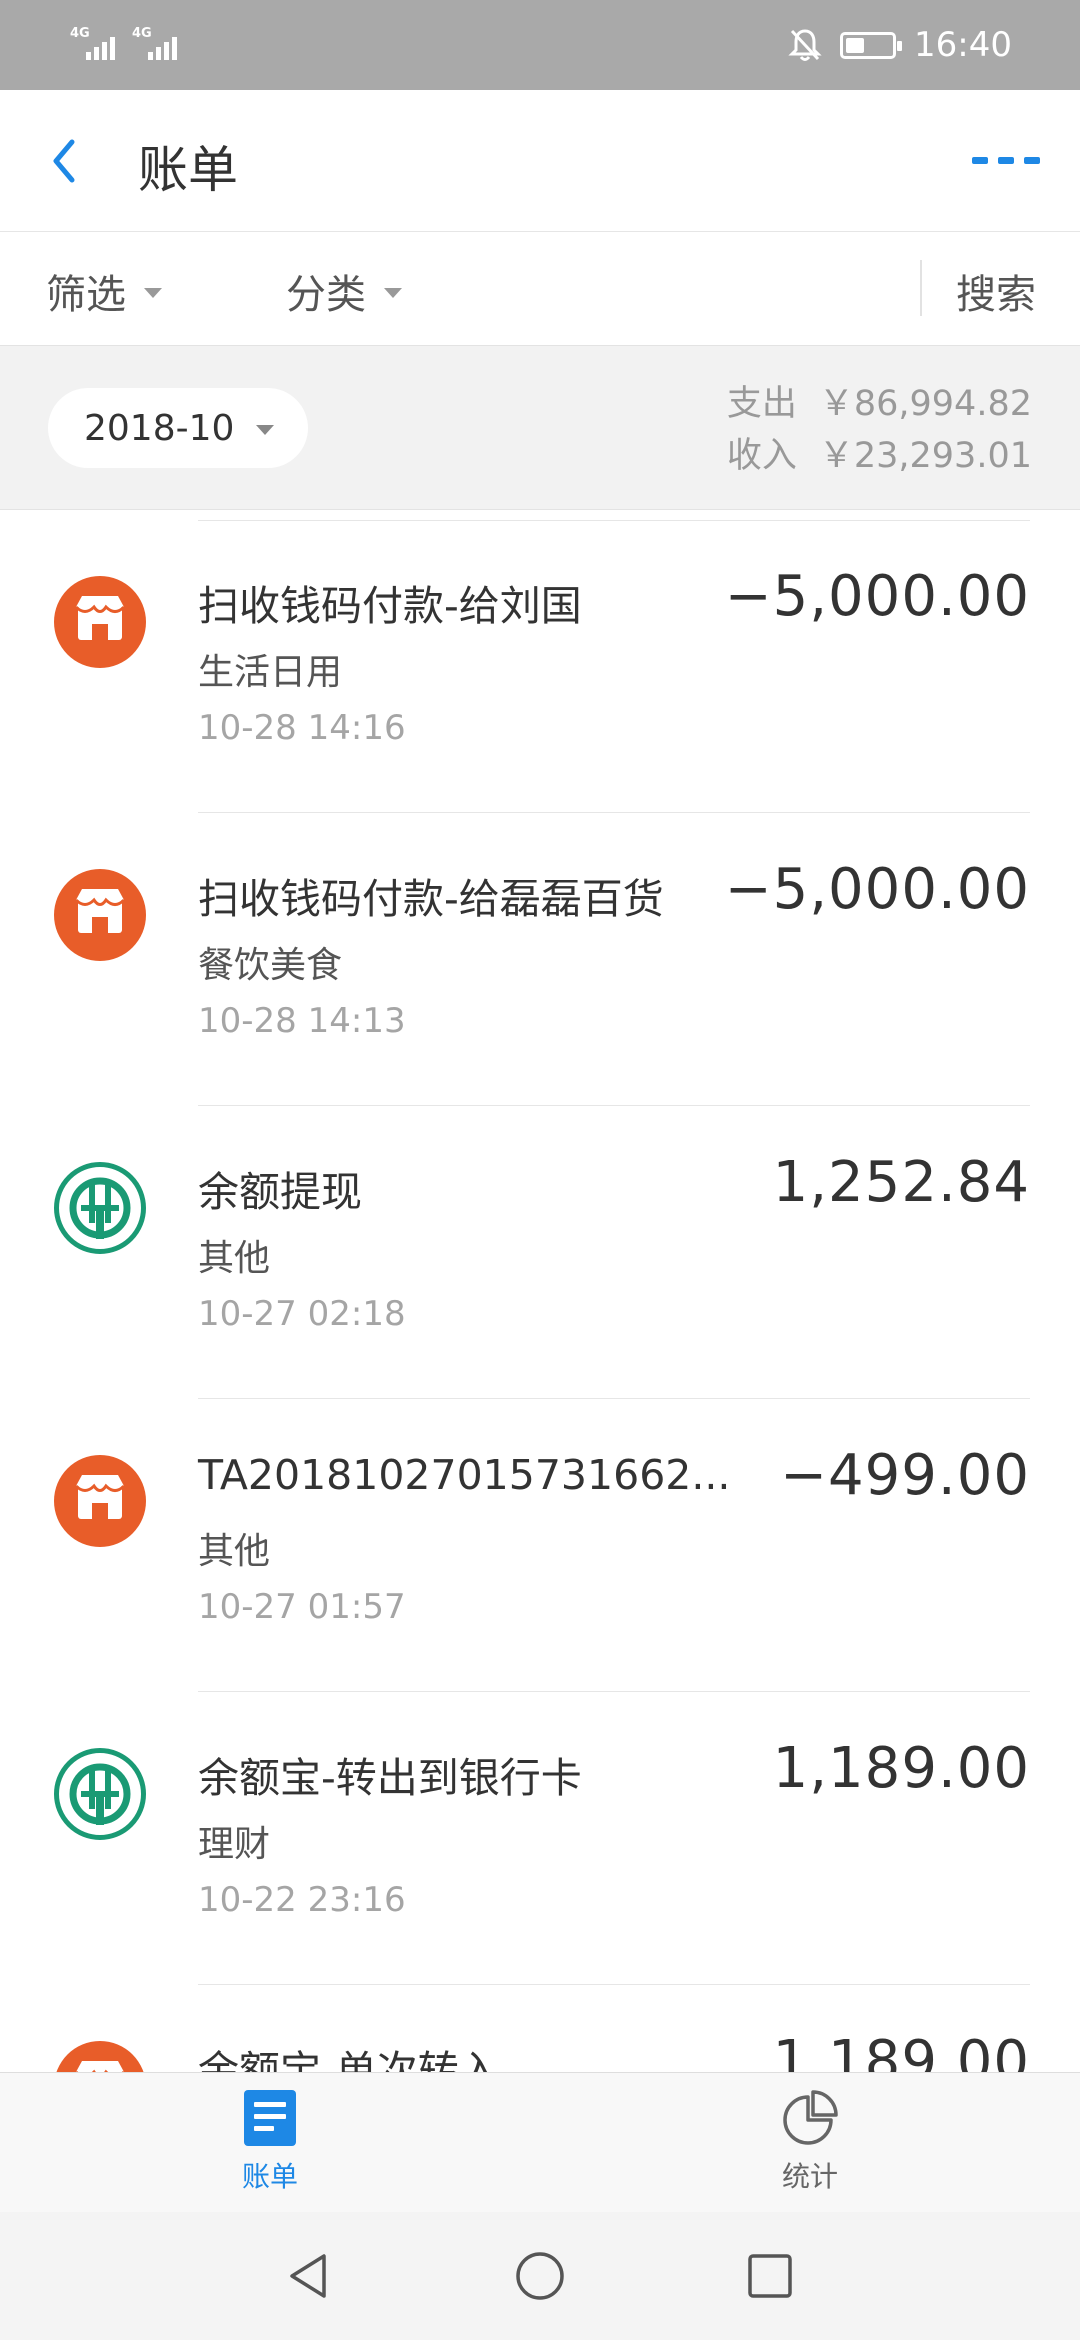 This screenshot has width=1080, height=2340. Describe the element at coordinates (302, 1607) in the screenshot. I see `transaction-time: 10-27 01:57` at that location.